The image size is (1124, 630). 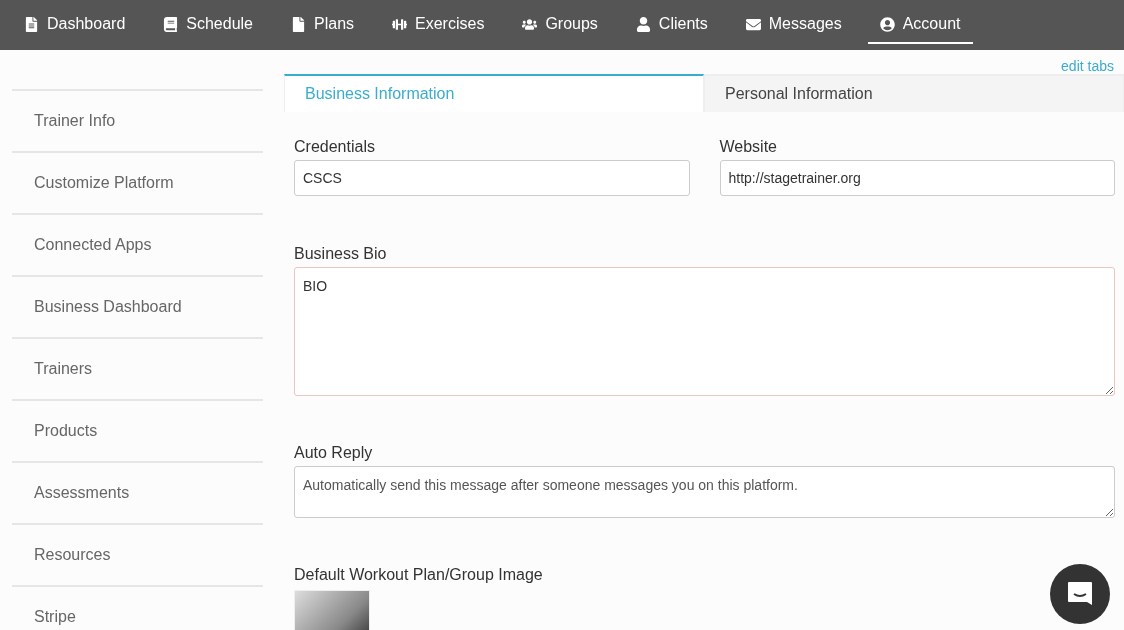 What do you see at coordinates (137, 607) in the screenshot?
I see `sidebar-item: Stripe` at bounding box center [137, 607].